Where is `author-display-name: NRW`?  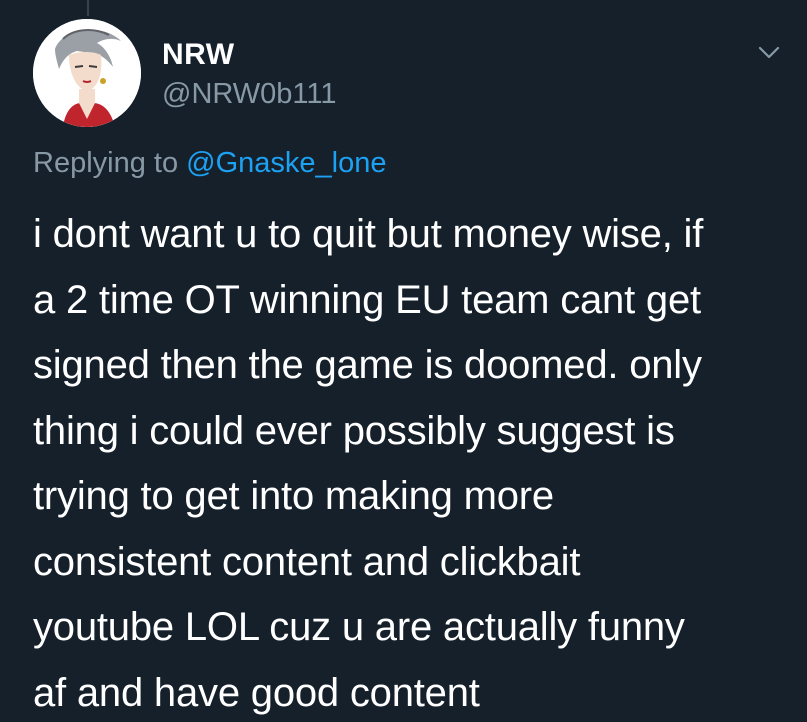 author-display-name: NRW is located at coordinates (198, 55).